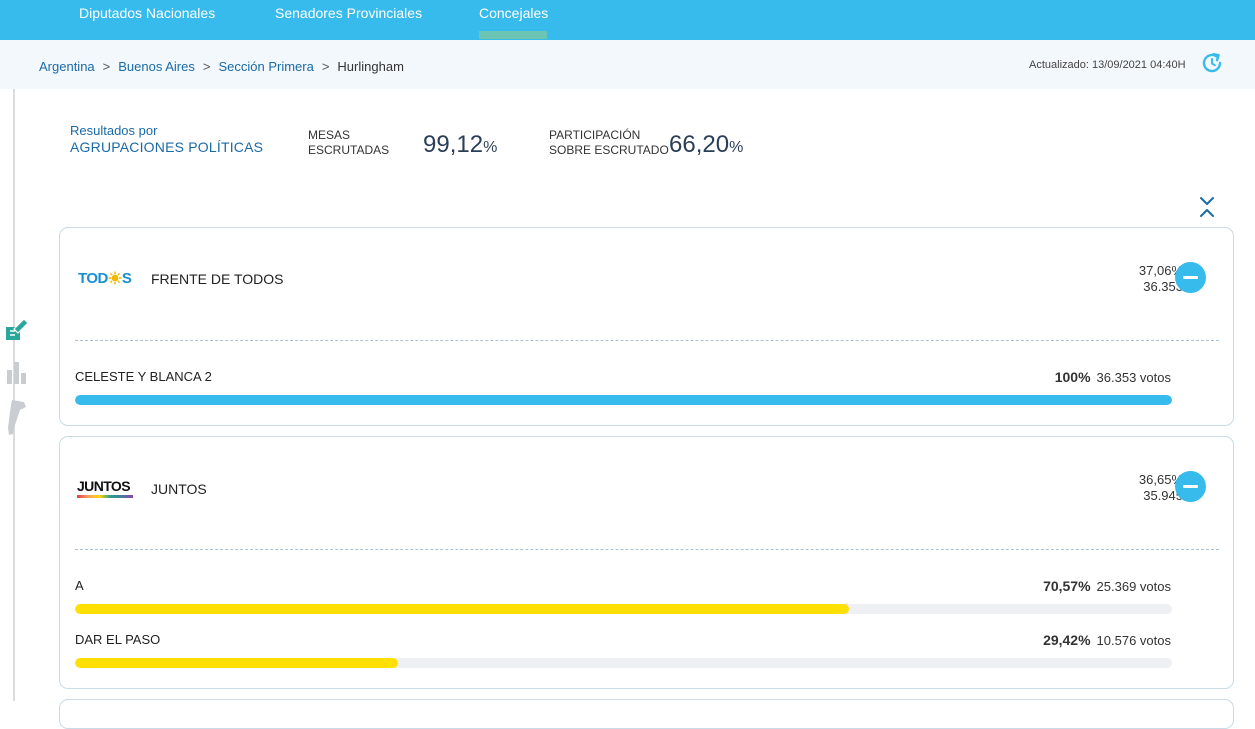 Image resolution: width=1255 pixels, height=729 pixels. What do you see at coordinates (1067, 586) in the screenshot?
I see `list-percentage: 70,57%` at bounding box center [1067, 586].